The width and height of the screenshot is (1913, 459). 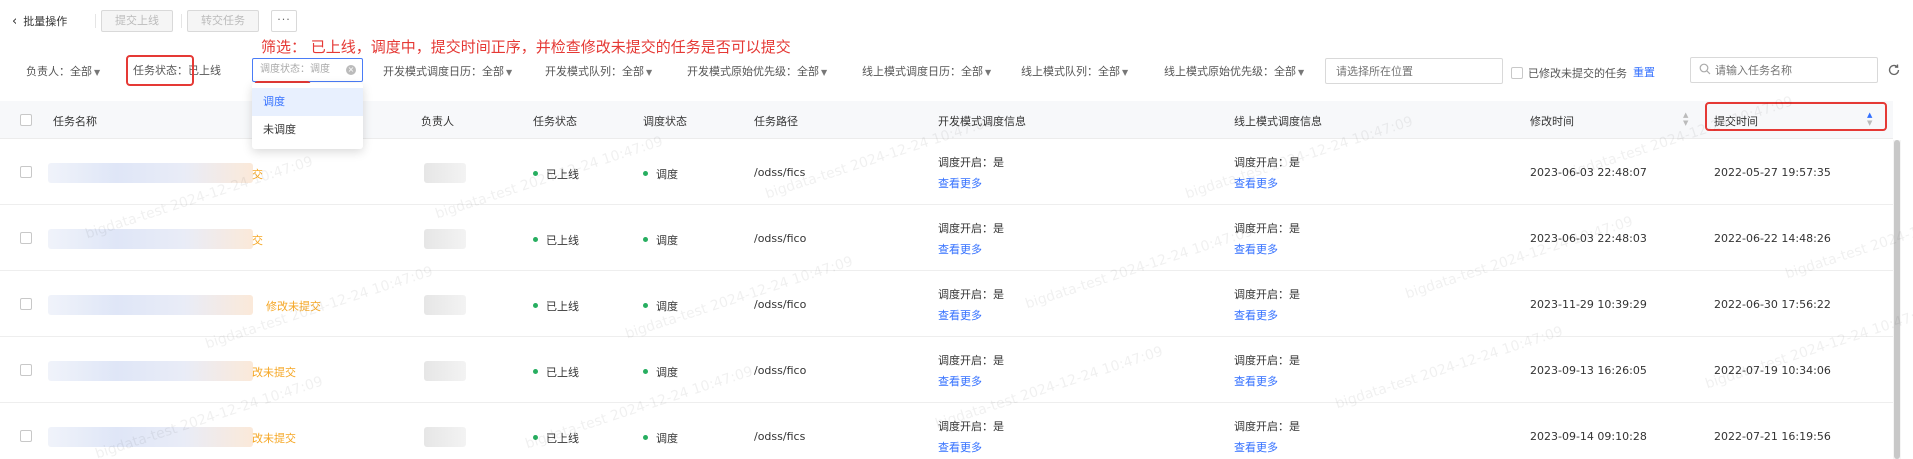 What do you see at coordinates (1772, 370) in the screenshot?
I see `submit-time: 2022-07-19 10:34:06` at bounding box center [1772, 370].